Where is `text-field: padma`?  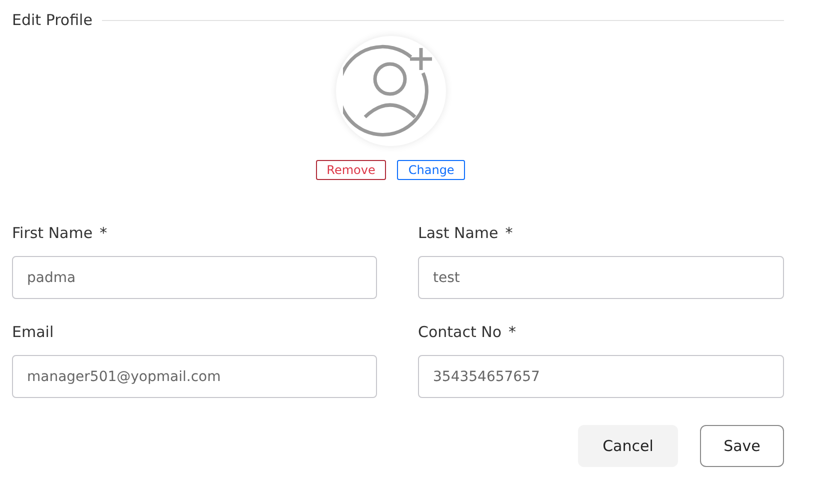 text-field: padma is located at coordinates (194, 277).